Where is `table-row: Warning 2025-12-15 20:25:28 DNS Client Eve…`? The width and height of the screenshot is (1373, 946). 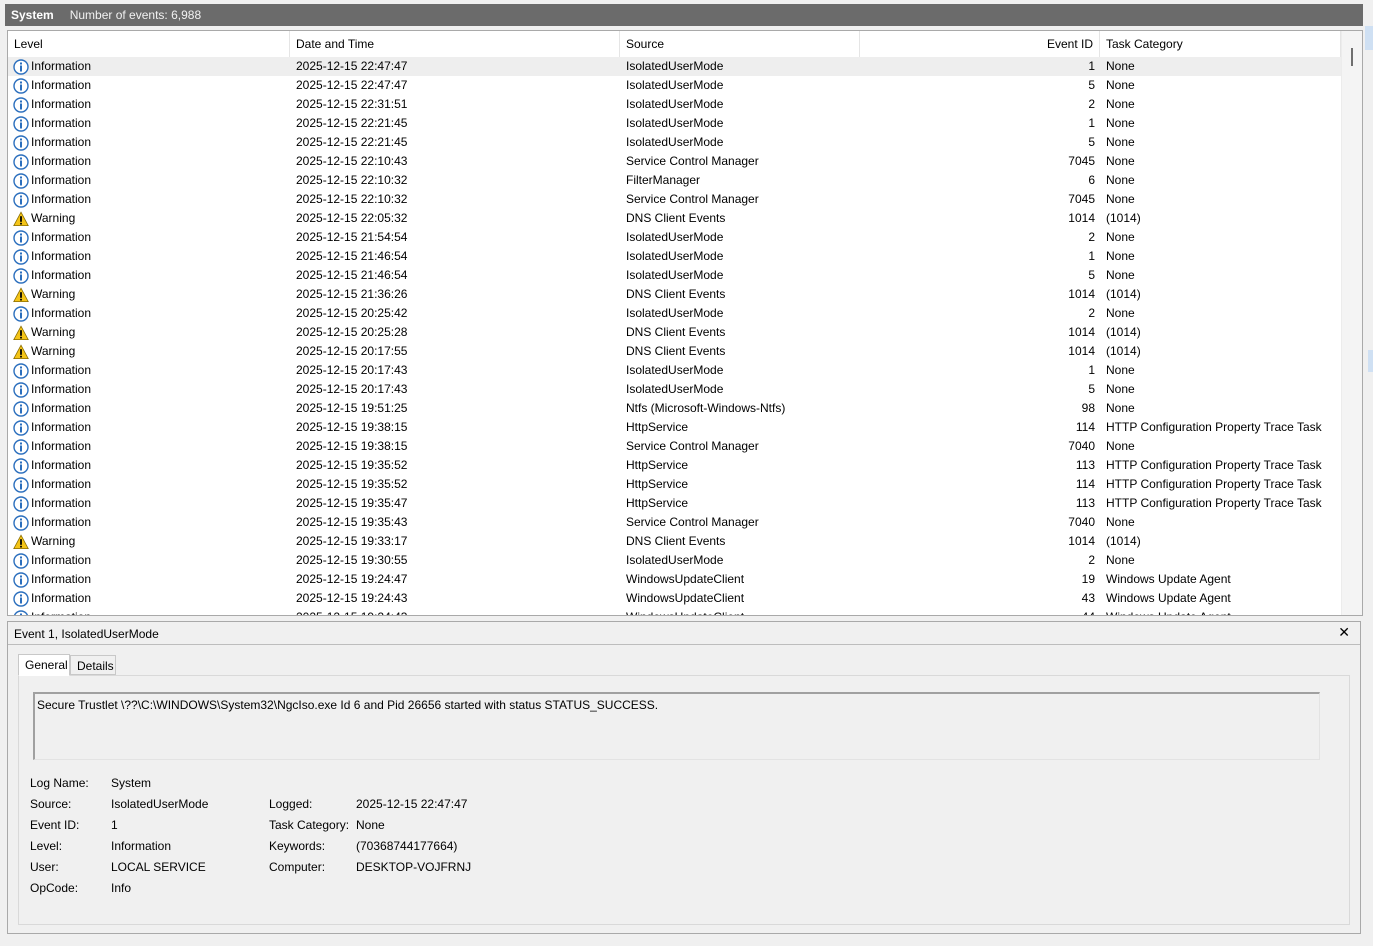
table-row: Warning 2025-12-15 20:25:28 DNS Client Eve… is located at coordinates (674, 332).